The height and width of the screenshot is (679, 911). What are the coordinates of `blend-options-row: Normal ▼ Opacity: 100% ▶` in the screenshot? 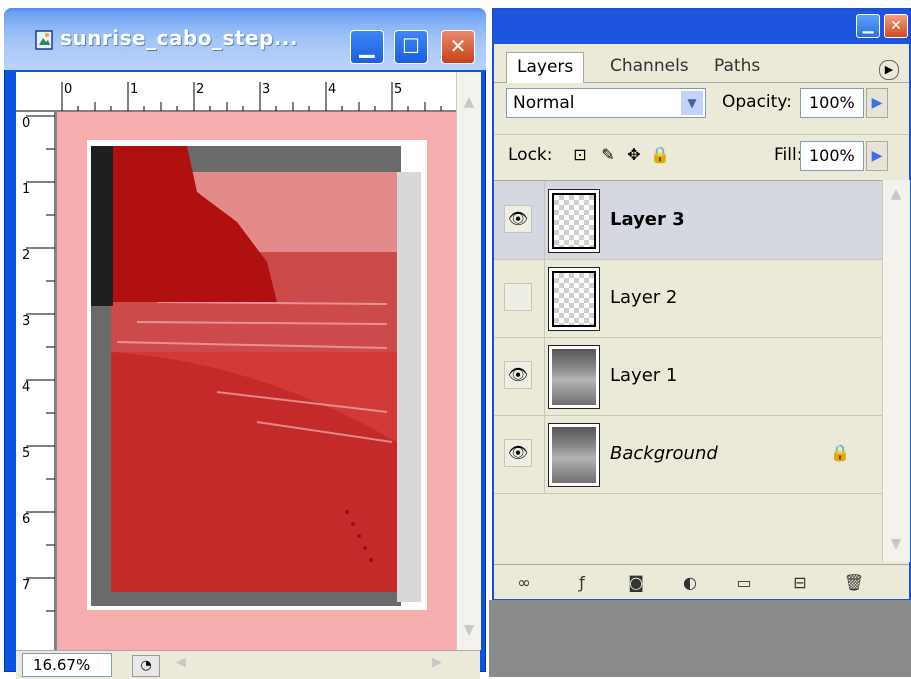 It's located at (701, 106).